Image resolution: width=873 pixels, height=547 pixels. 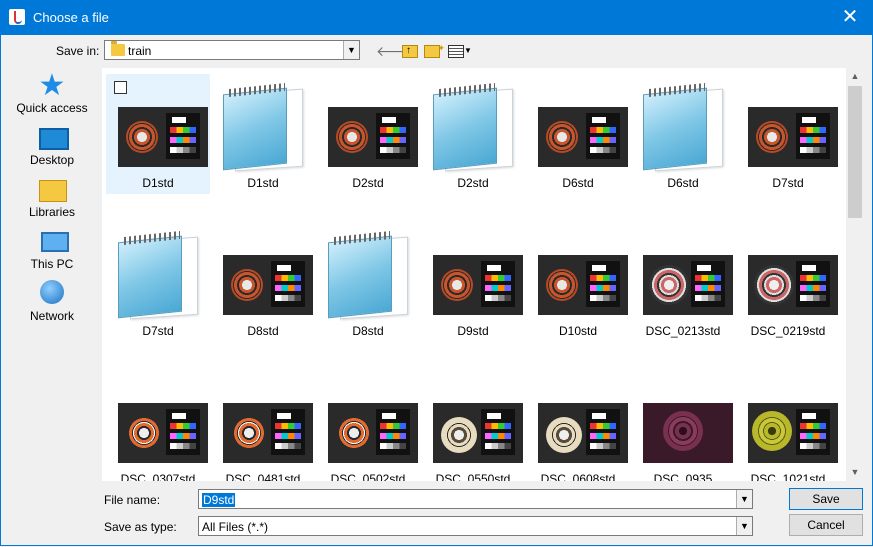 I want to click on place-this-pc: This PC, so click(x=52, y=251).